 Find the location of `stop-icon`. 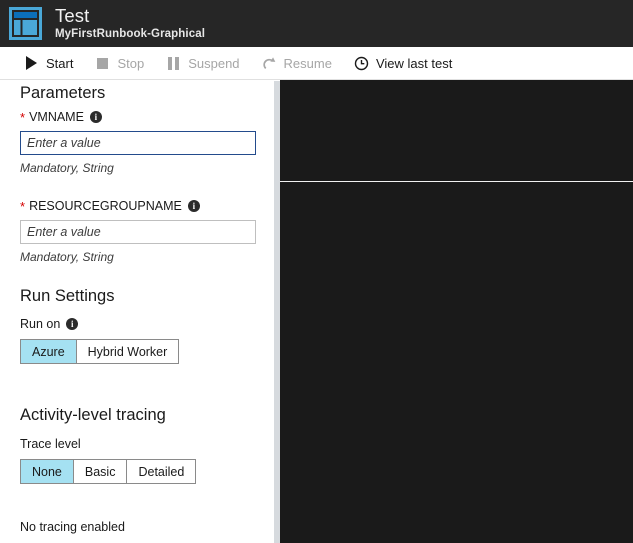

stop-icon is located at coordinates (102, 63).